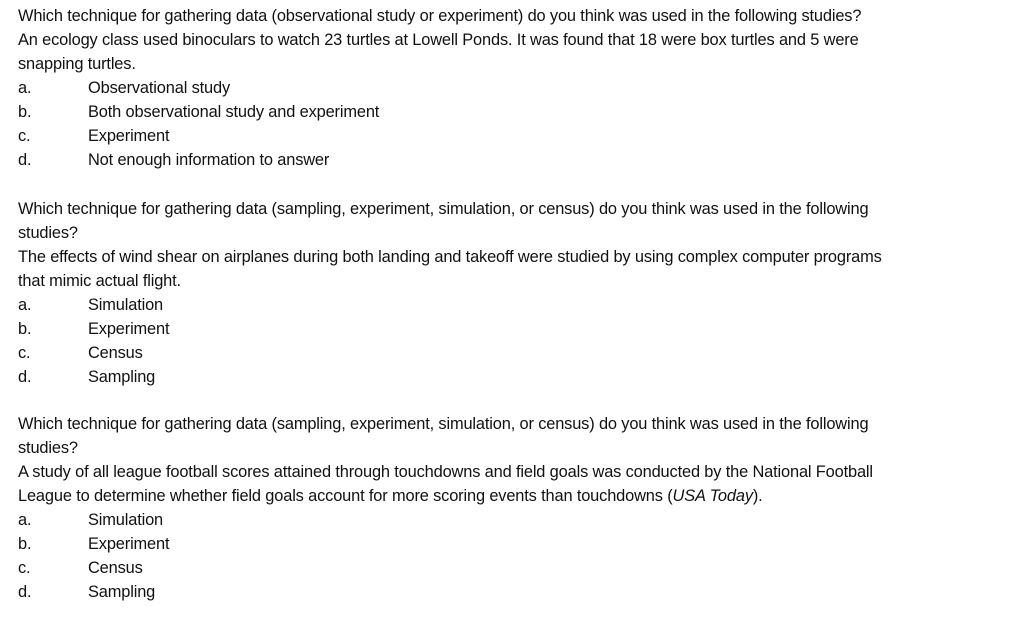  I want to click on question-2-prompt-line-2: studies?, so click(48, 233).